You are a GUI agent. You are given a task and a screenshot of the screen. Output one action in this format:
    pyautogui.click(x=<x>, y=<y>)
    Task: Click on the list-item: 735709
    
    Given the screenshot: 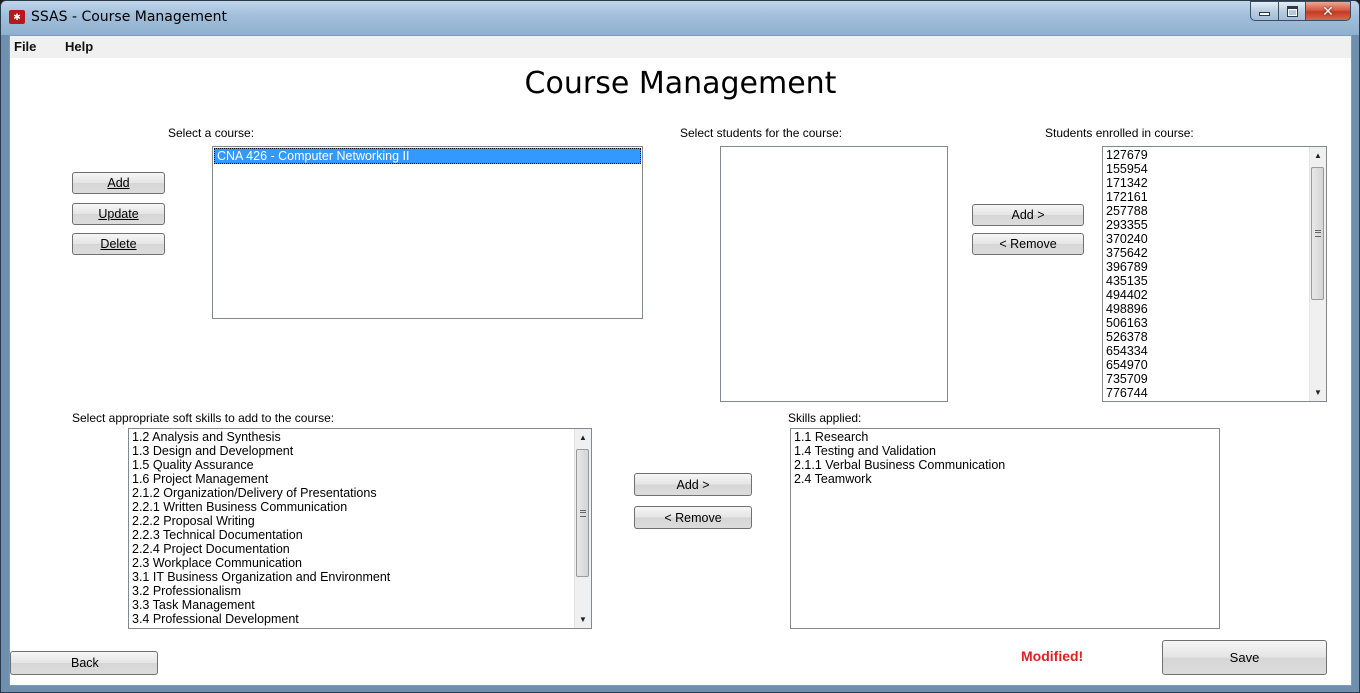 What is the action you would take?
    pyautogui.click(x=1214, y=379)
    